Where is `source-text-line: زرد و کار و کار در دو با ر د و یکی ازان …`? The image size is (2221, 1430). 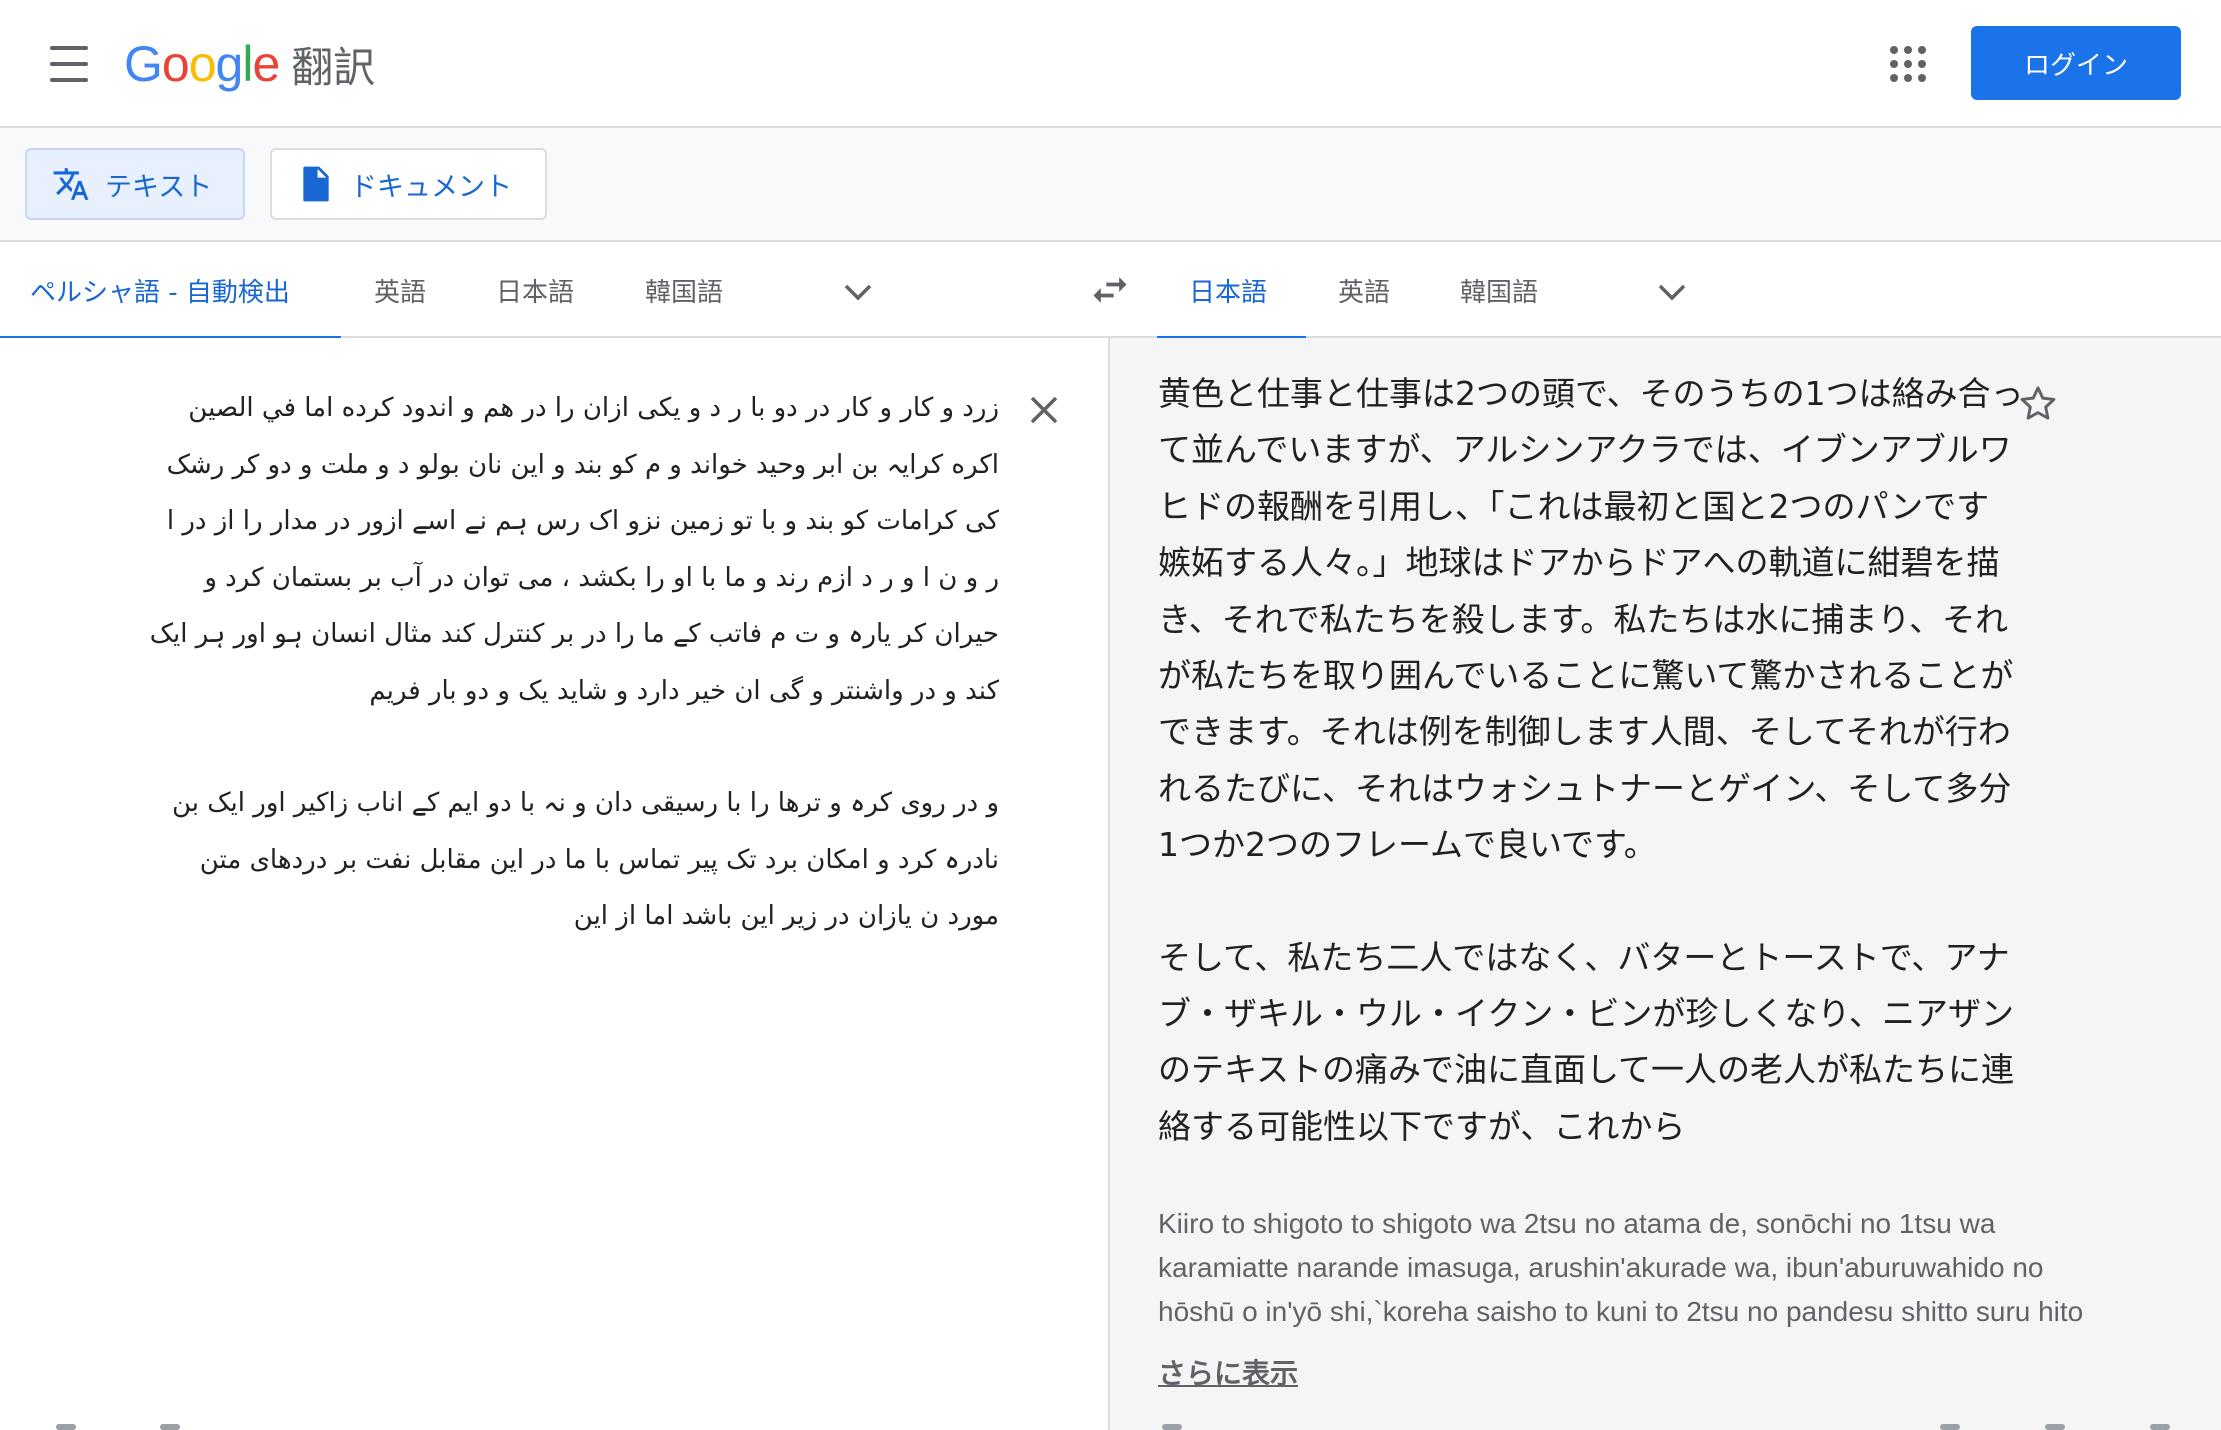
source-text-line: زرد و کار و کار در دو با ر د و یکی ازان … is located at coordinates (593, 408).